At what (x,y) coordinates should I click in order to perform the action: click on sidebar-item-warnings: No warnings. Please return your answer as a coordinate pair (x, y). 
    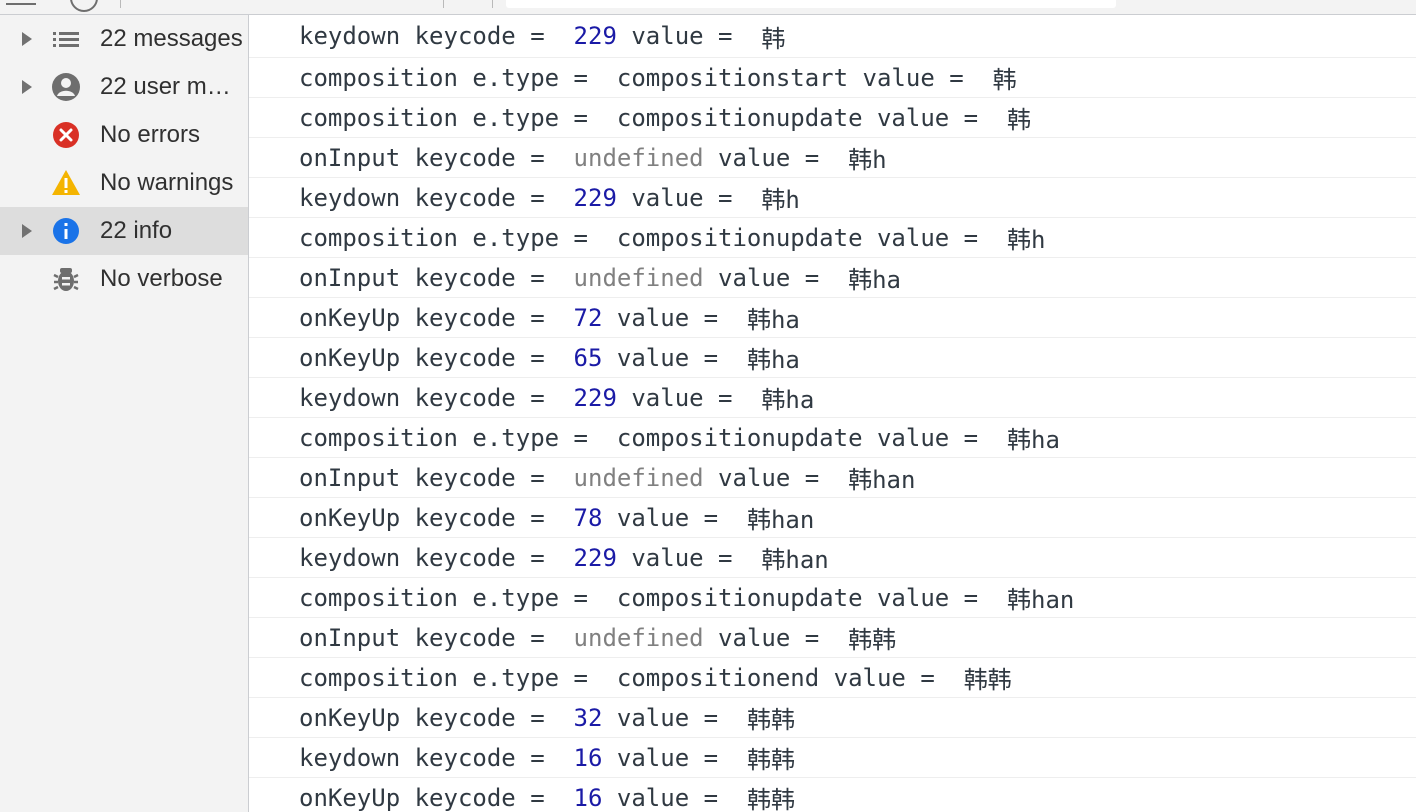
    Looking at the image, I should click on (124, 183).